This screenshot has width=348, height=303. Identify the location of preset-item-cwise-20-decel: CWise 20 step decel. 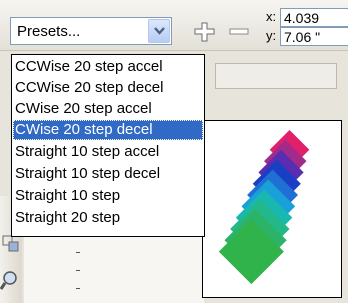
(108, 130).